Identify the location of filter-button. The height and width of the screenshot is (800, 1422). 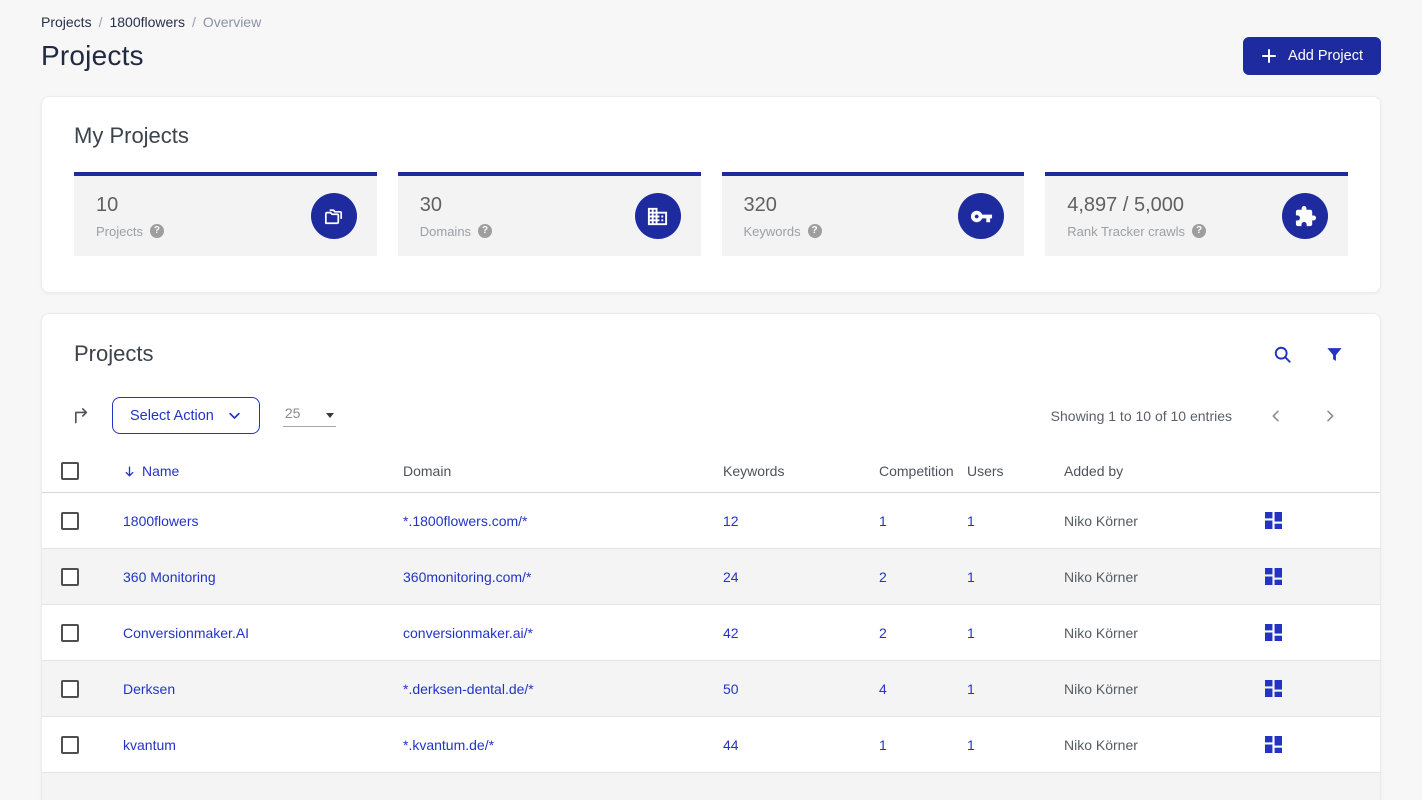
(1334, 354).